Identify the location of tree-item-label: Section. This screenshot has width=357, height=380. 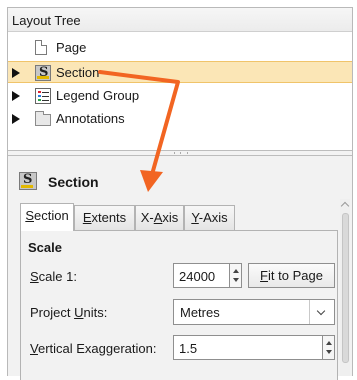
(78, 72).